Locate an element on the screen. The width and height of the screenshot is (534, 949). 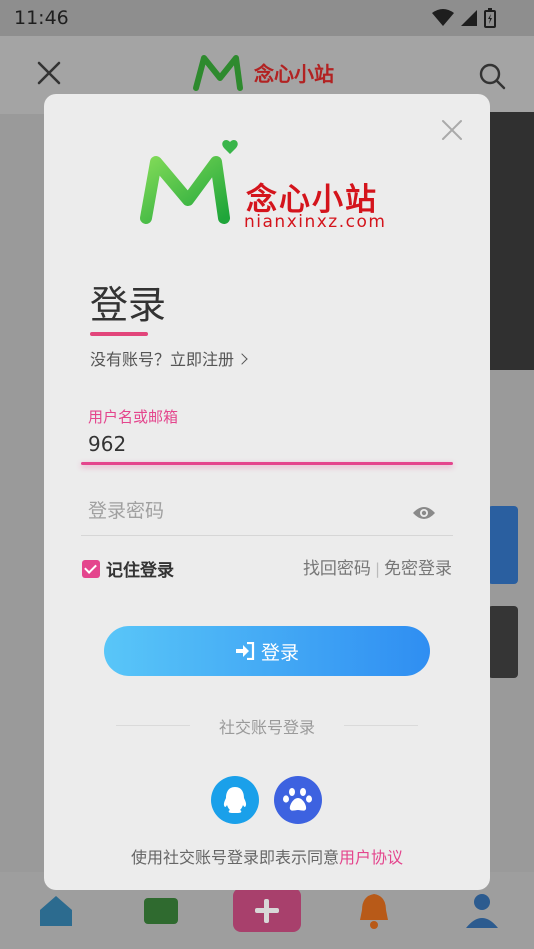
wifi-icon is located at coordinates (443, 17).